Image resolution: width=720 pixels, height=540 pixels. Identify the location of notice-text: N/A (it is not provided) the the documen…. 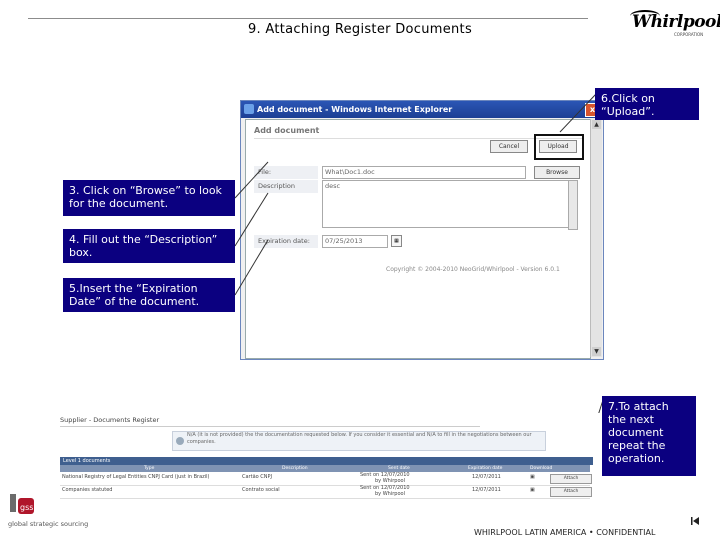
(359, 438).